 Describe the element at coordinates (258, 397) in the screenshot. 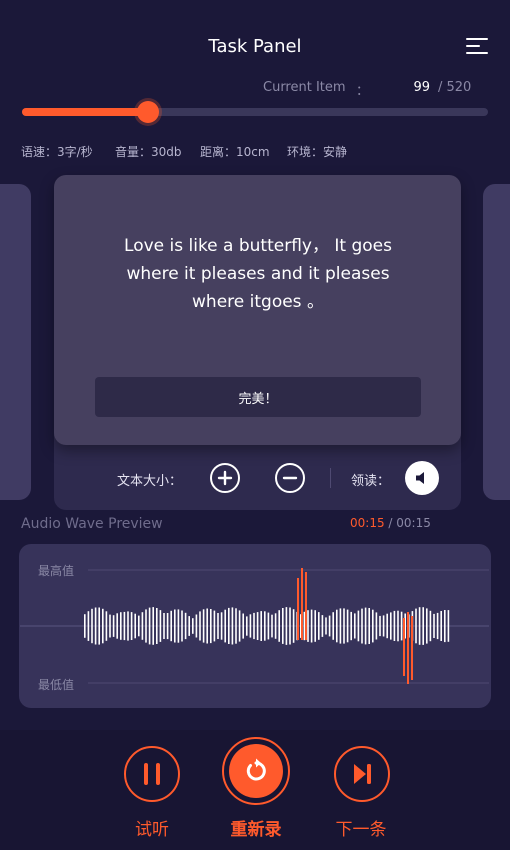

I see `result-button: 完美！` at that location.